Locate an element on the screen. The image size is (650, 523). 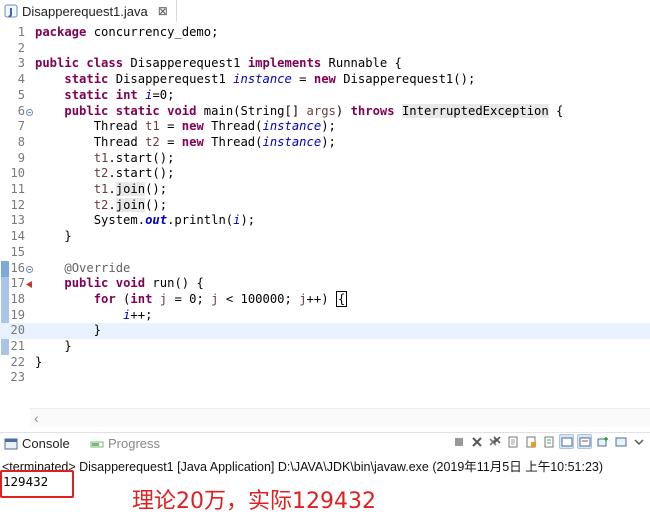
line-number: 4 is located at coordinates (21, 79).